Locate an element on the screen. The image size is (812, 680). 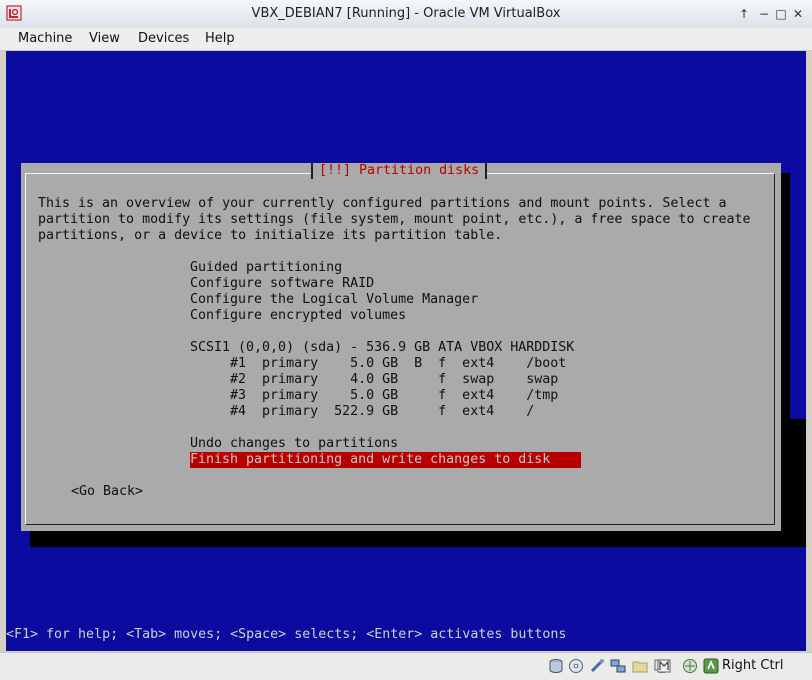
minimize-button: − is located at coordinates (764, 14).